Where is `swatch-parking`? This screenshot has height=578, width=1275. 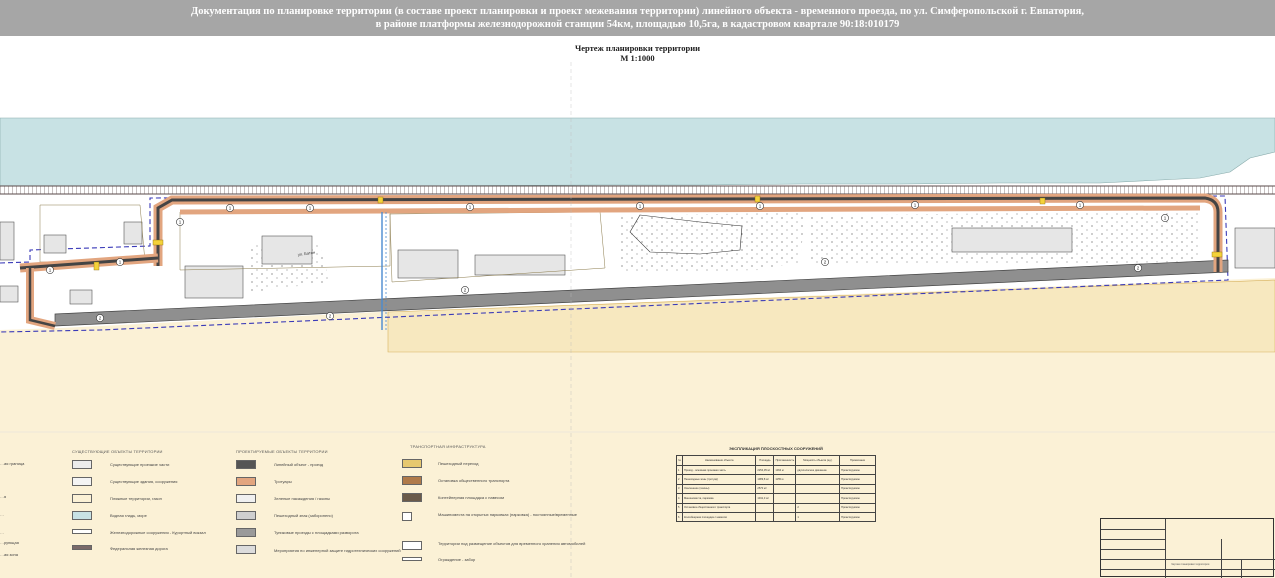 swatch-parking is located at coordinates (407, 516).